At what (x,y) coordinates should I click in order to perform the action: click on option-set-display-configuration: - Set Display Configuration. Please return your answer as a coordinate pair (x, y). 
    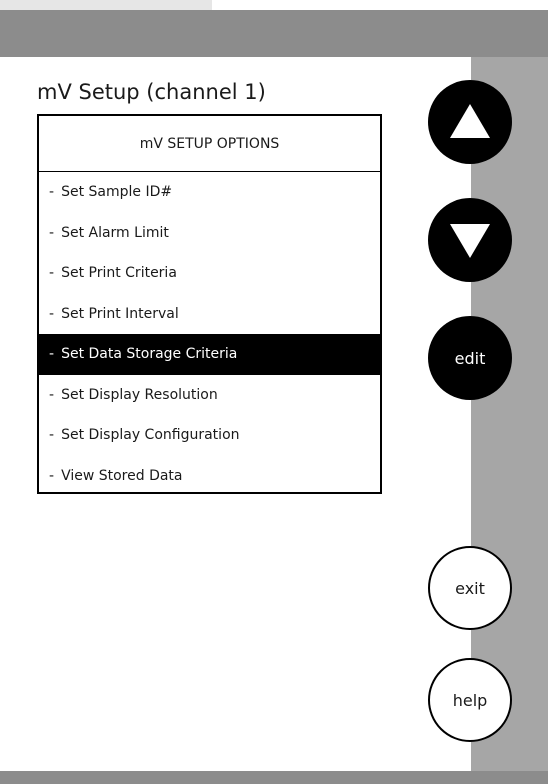
    Looking at the image, I should click on (209, 435).